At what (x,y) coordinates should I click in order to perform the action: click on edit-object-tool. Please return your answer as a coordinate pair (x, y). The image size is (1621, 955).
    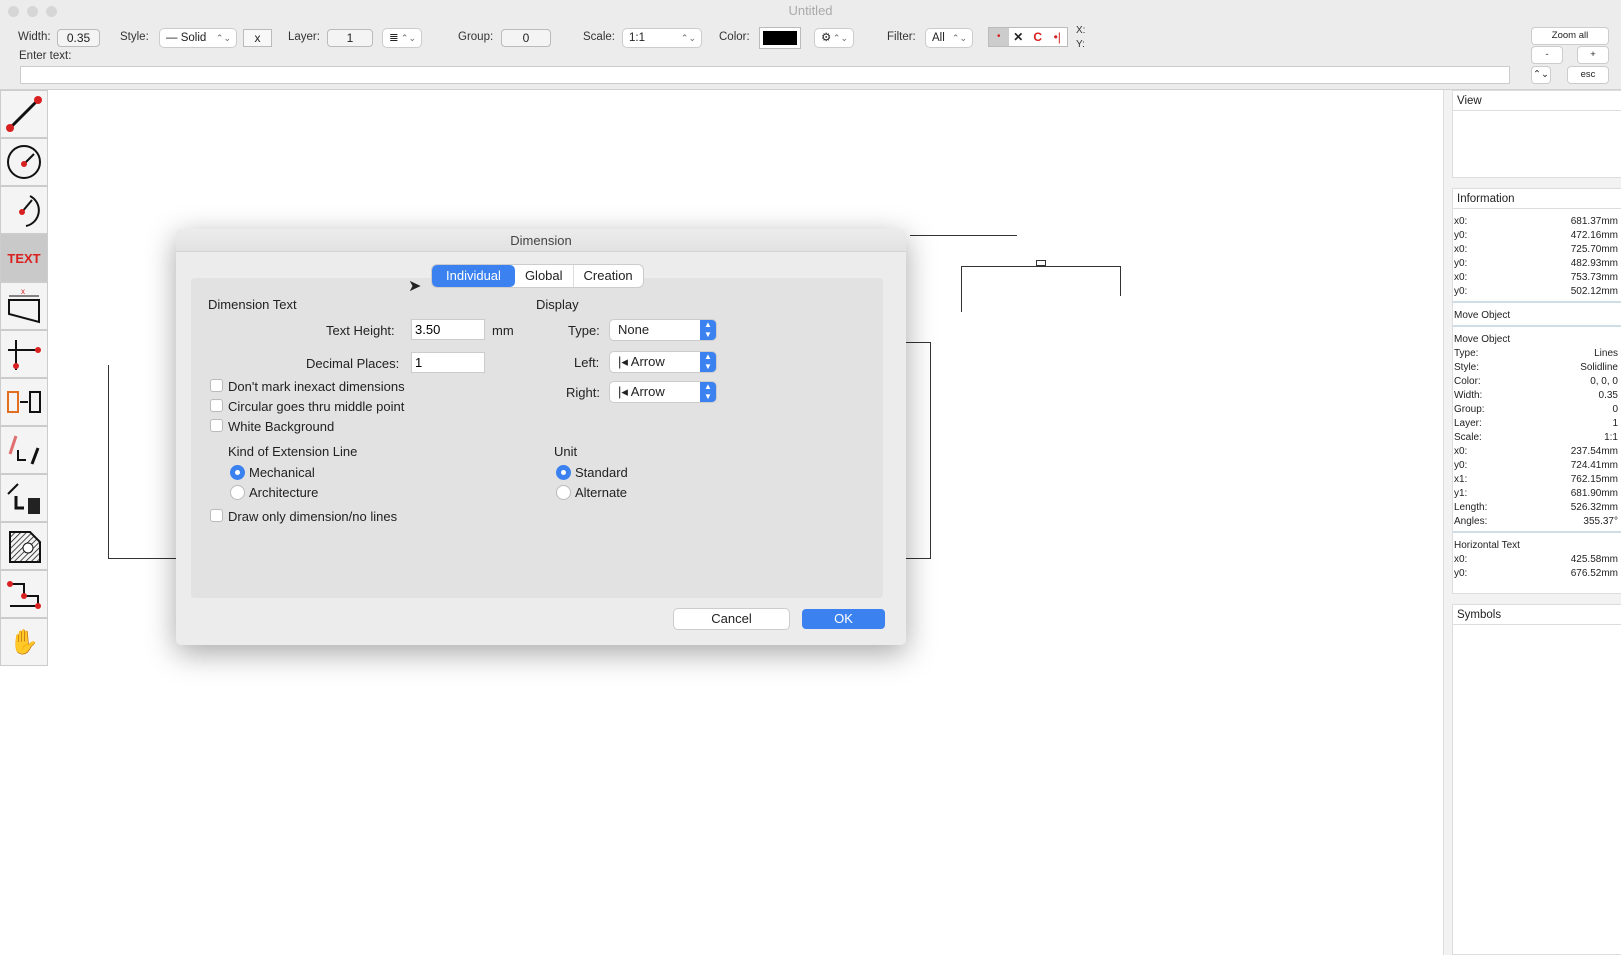
    Looking at the image, I should click on (24, 450).